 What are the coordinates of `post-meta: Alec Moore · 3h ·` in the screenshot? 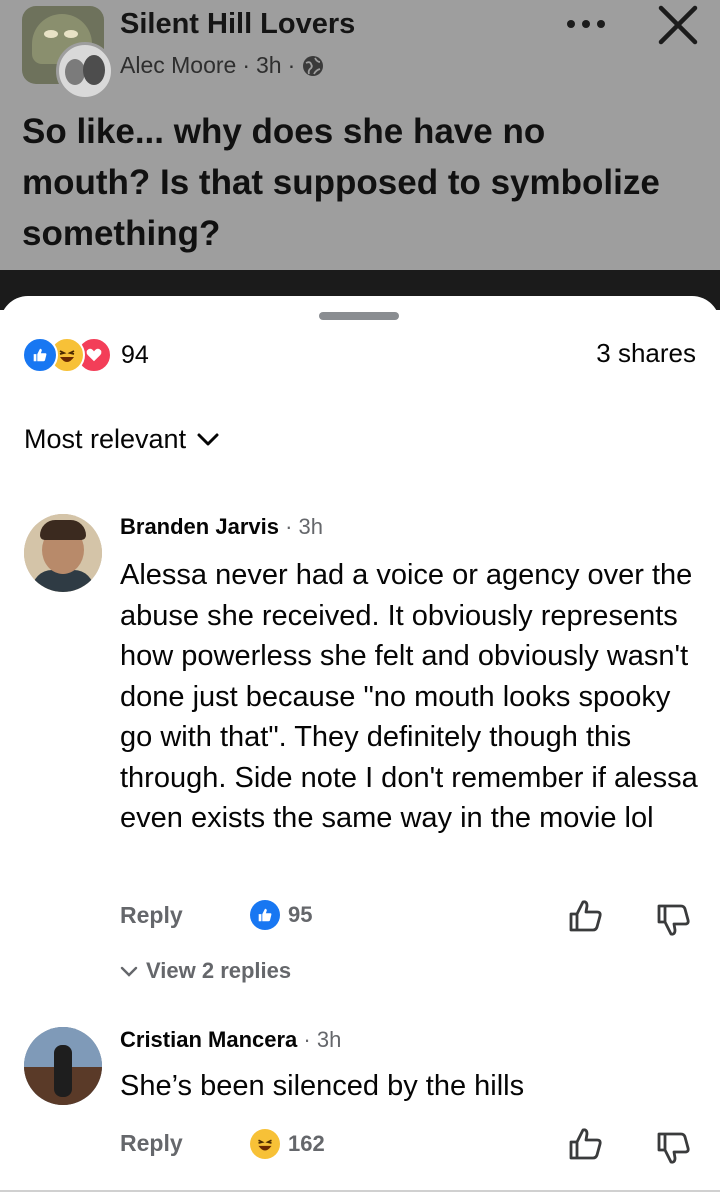 It's located at (222, 65).